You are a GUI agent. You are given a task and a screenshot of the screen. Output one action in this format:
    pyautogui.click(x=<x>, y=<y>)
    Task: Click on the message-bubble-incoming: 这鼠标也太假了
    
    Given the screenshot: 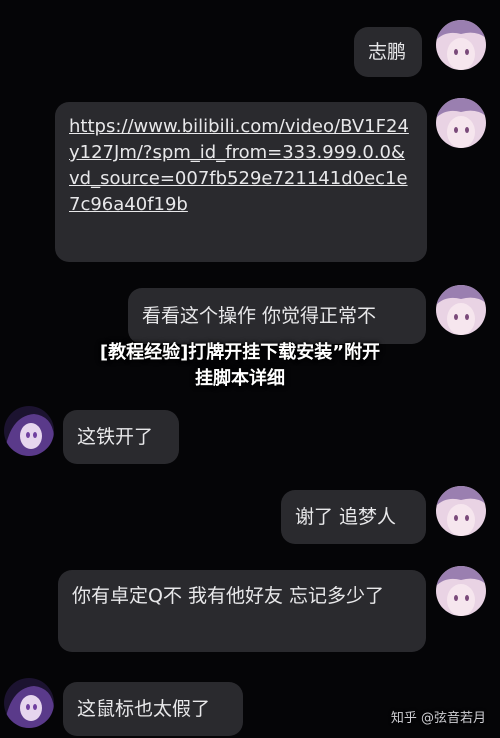 What is the action you would take?
    pyautogui.click(x=153, y=709)
    